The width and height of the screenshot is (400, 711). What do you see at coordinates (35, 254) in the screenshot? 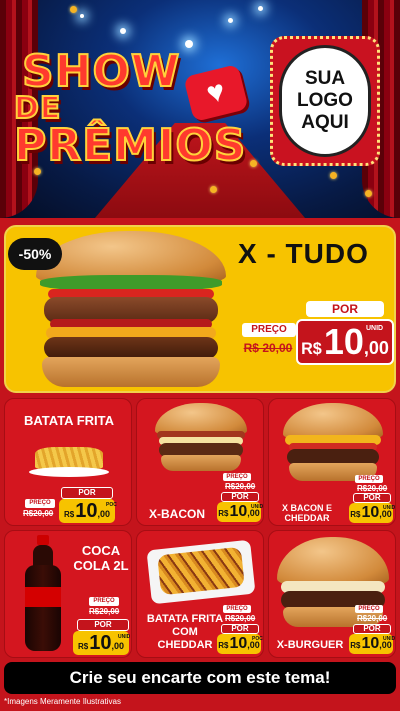
I see `discount-badge: -50%` at bounding box center [35, 254].